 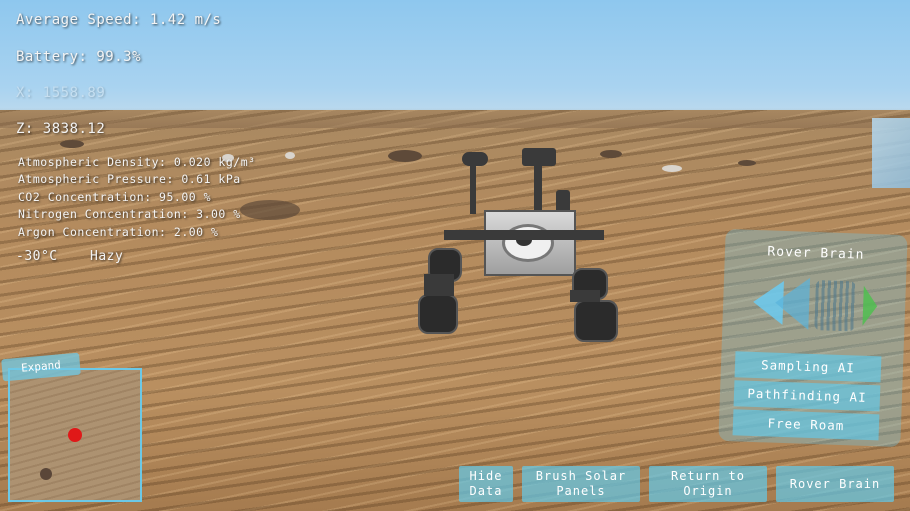 What do you see at coordinates (524, 235) in the screenshot?
I see `rover-axle` at bounding box center [524, 235].